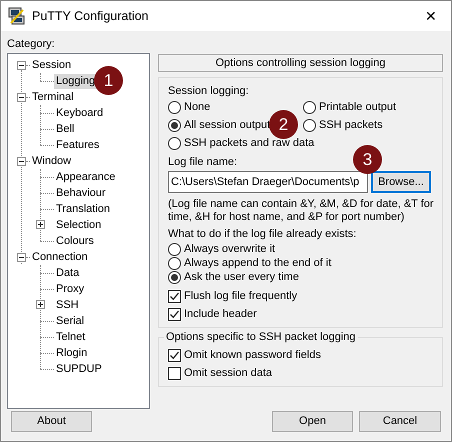 Image resolution: width=452 pixels, height=442 pixels. I want to click on option-label: Ask the user every time, so click(241, 277).